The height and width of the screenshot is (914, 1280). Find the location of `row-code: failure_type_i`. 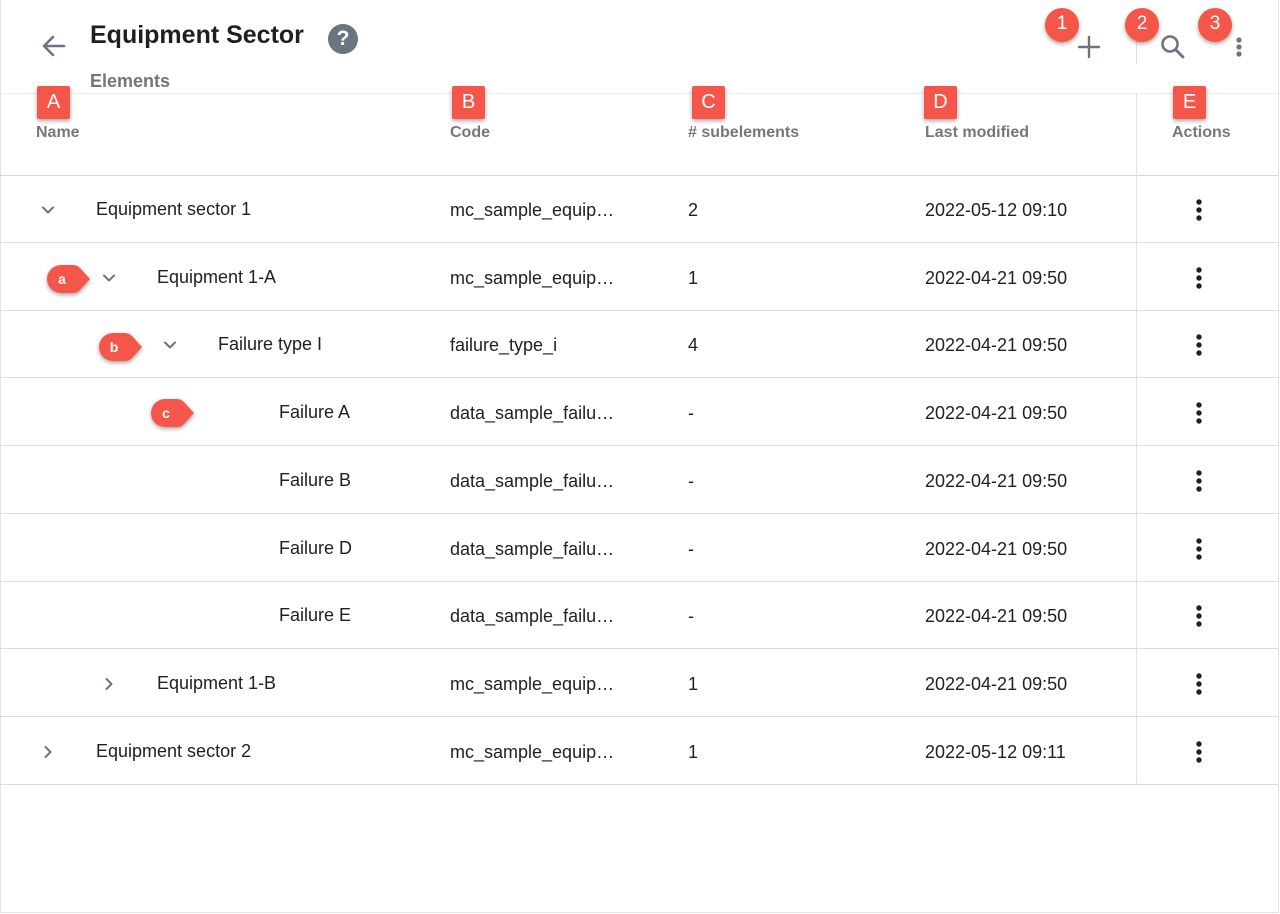

row-code: failure_type_i is located at coordinates (504, 345).